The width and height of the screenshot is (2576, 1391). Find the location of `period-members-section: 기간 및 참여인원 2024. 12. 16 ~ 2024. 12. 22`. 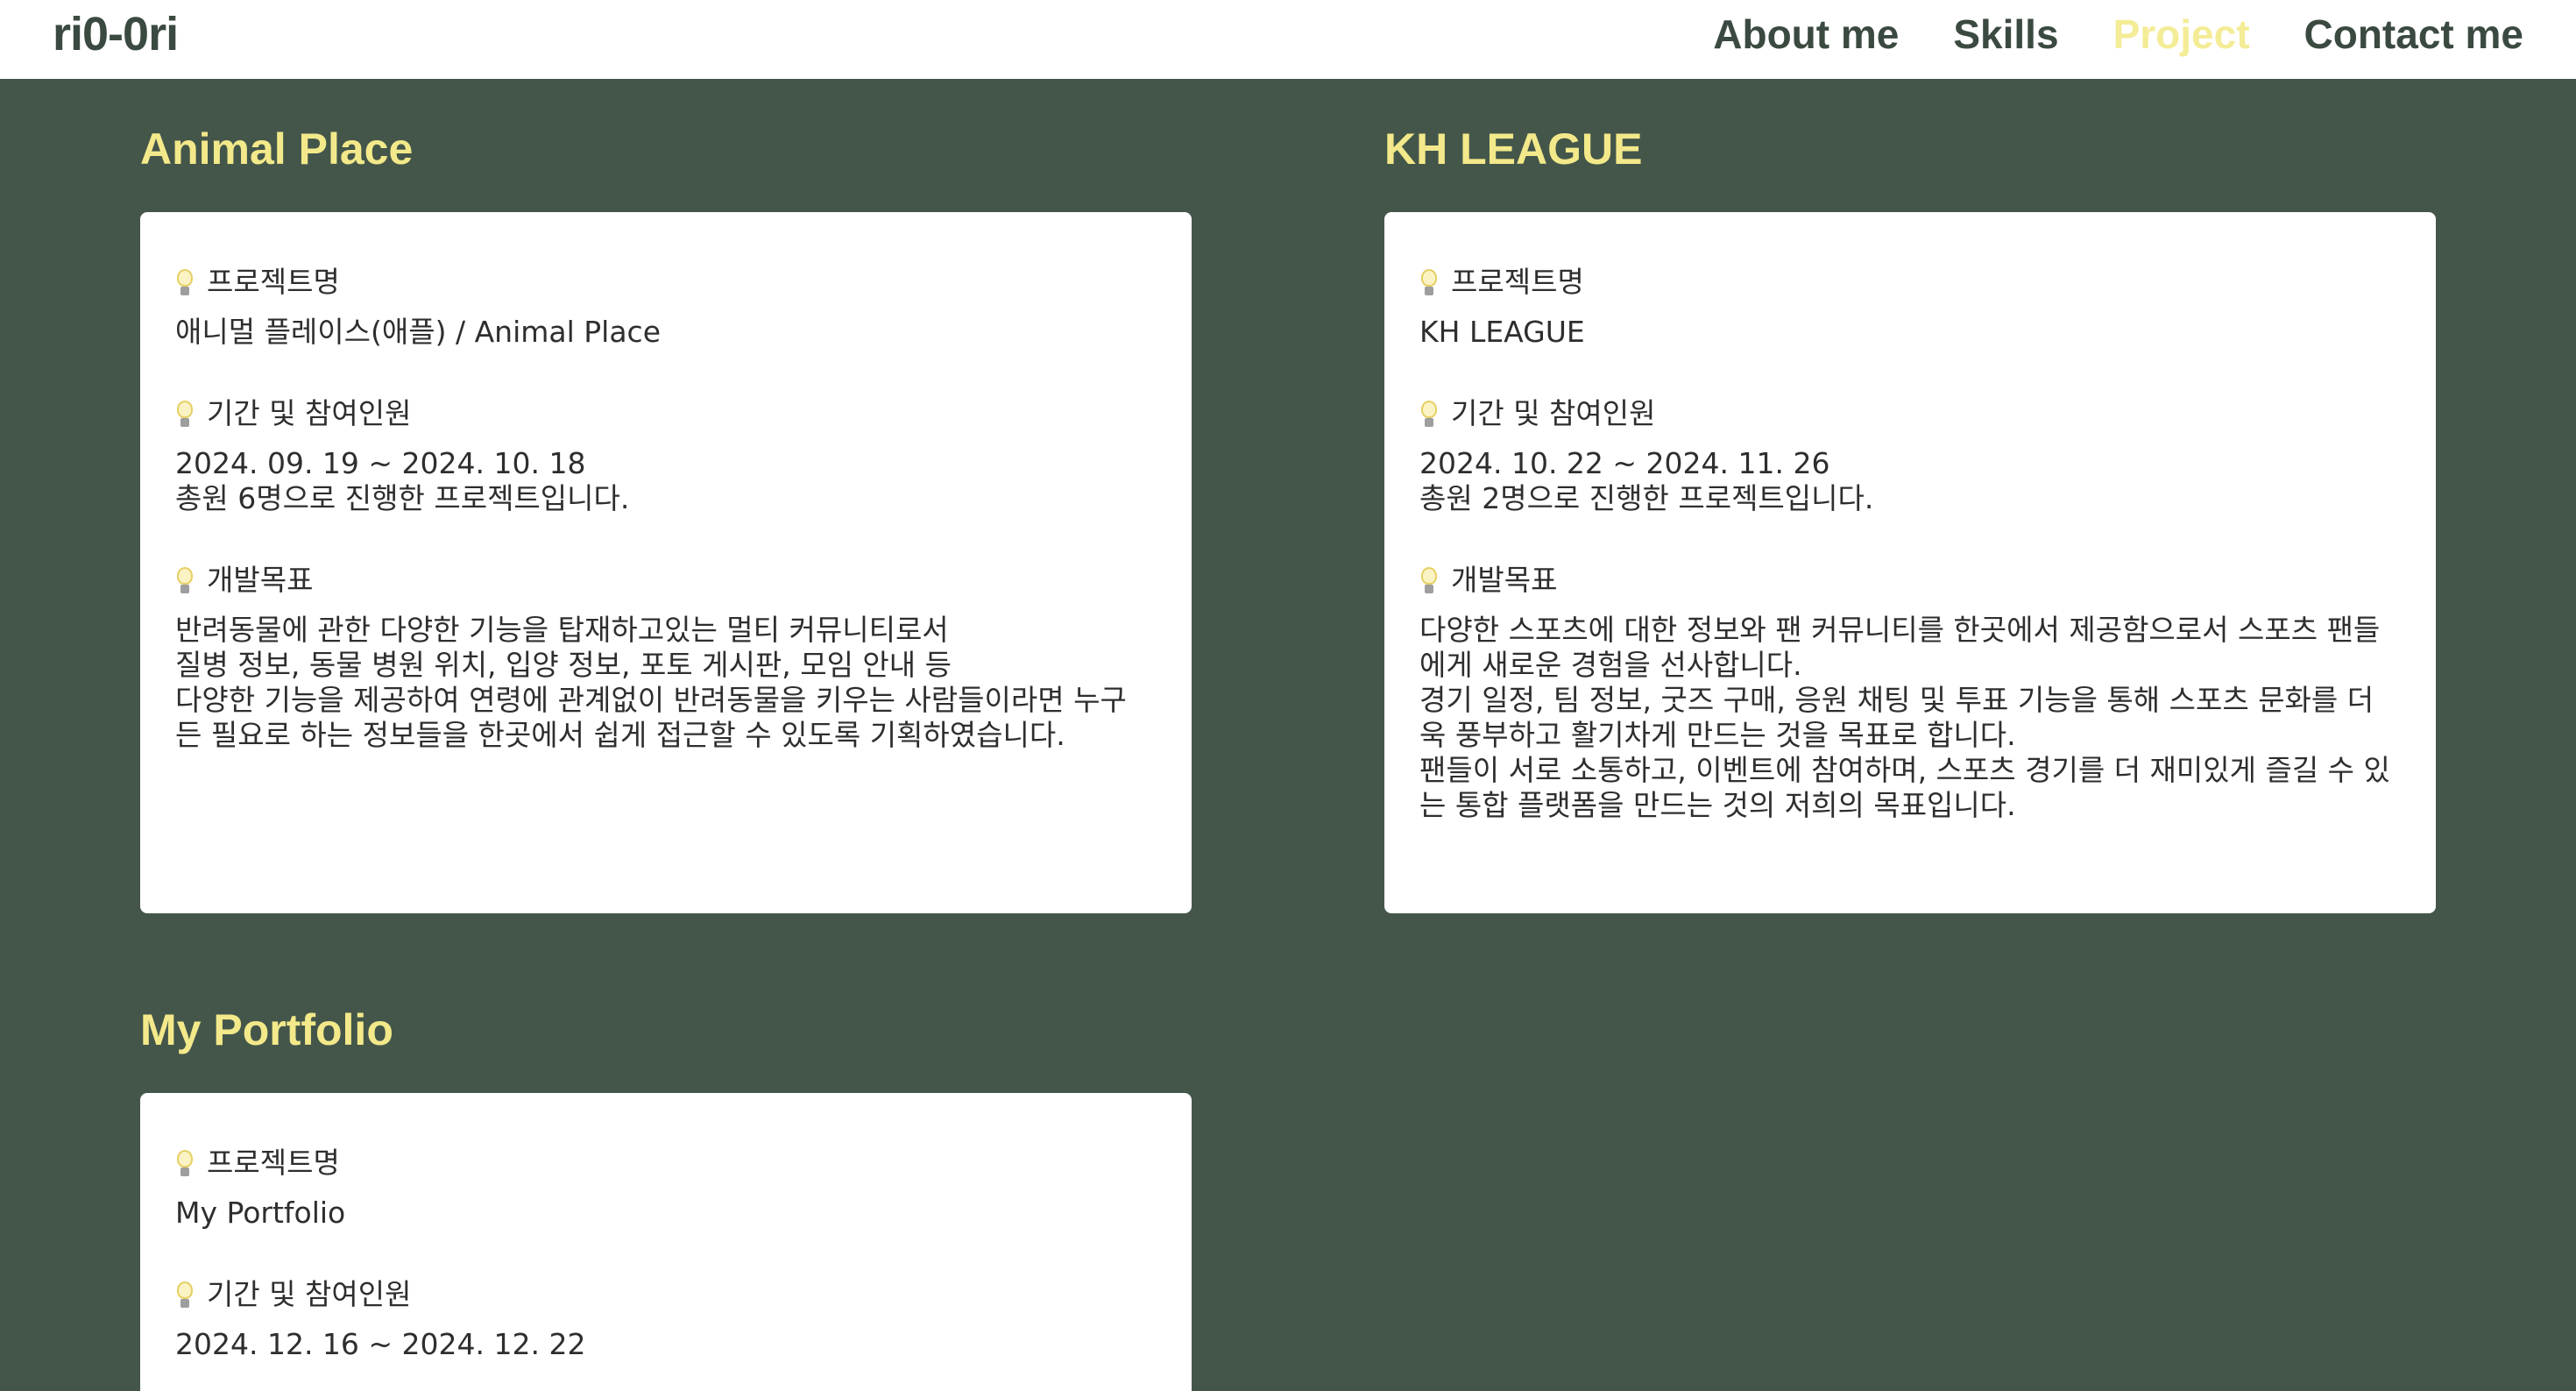

period-members-section: 기간 및 참여인원 2024. 12. 16 ~ 2024. 12. 22 is located at coordinates (666, 1318).